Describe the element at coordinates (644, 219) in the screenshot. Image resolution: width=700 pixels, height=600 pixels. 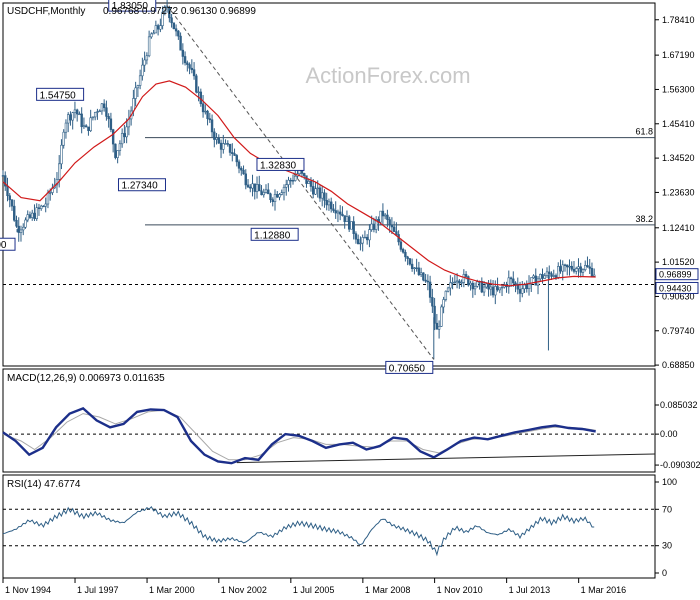
I see `fib-level-label: 38.2` at that location.